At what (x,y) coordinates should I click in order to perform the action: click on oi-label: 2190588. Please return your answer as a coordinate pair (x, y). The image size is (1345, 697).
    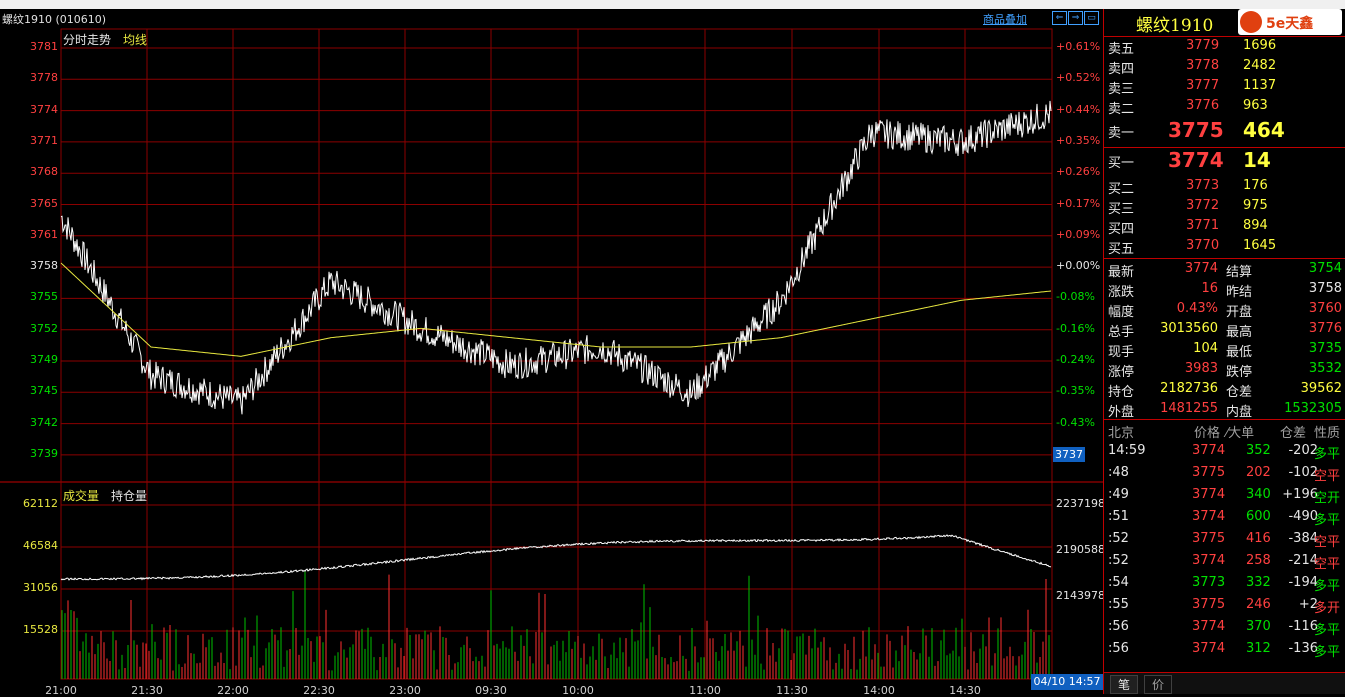
    Looking at the image, I should click on (1080, 549).